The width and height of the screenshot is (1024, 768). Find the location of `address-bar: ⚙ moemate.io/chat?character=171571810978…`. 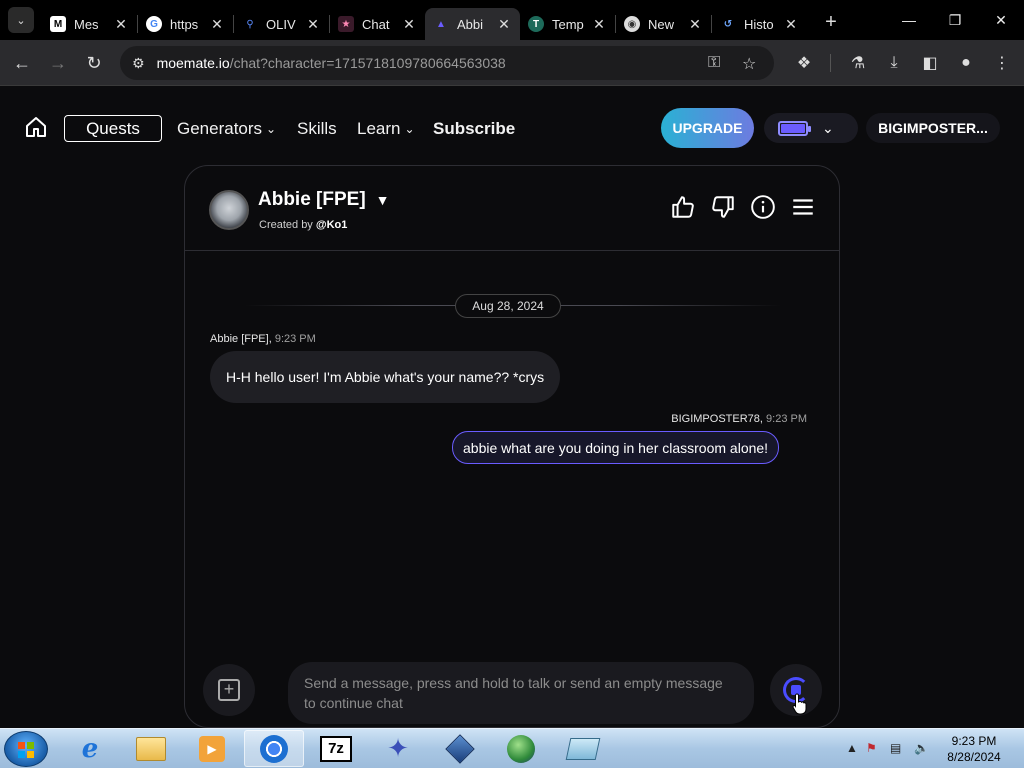

address-bar: ⚙ moemate.io/chat?character=171571810978… is located at coordinates (447, 63).